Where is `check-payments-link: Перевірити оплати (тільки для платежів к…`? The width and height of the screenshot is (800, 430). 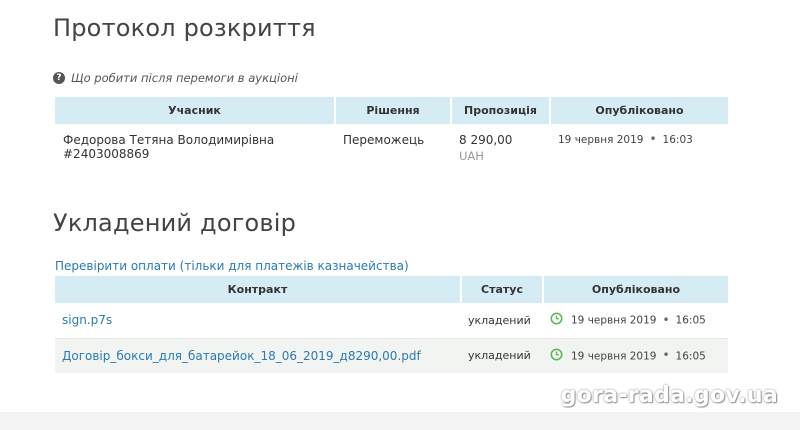
check-payments-link: Перевірити оплати (тільки для платежів к… is located at coordinates (232, 266).